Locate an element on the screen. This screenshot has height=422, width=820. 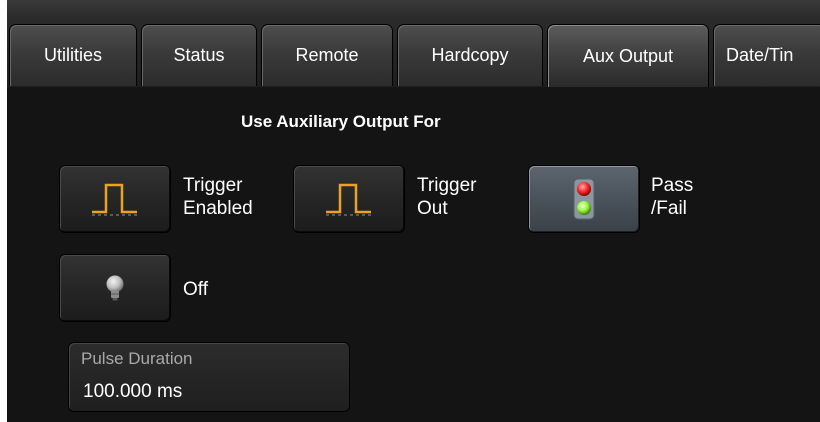
pulse-duration-field: Pulse Duration 100.000 ms is located at coordinates (209, 377).